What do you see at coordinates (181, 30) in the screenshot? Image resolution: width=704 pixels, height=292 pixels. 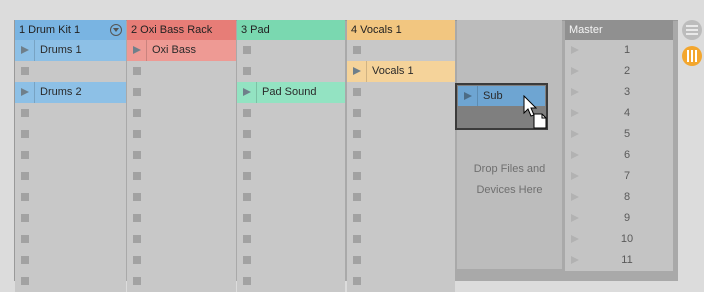 I see `track-header: 2 Oxi Bass Rack` at bounding box center [181, 30].